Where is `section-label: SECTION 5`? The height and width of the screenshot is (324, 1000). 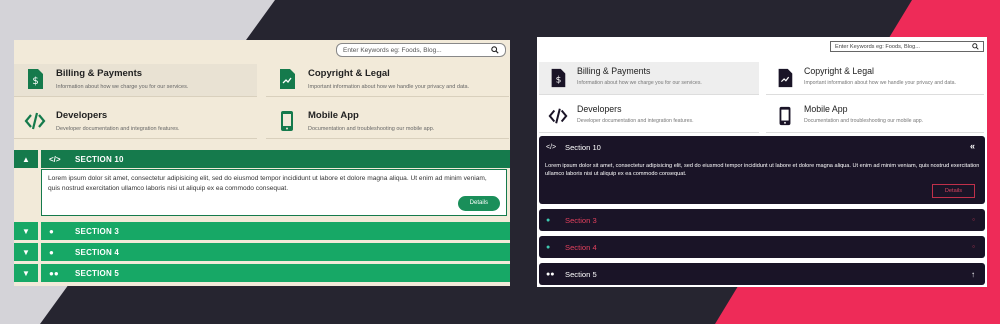
section-label: SECTION 5 is located at coordinates (97, 273).